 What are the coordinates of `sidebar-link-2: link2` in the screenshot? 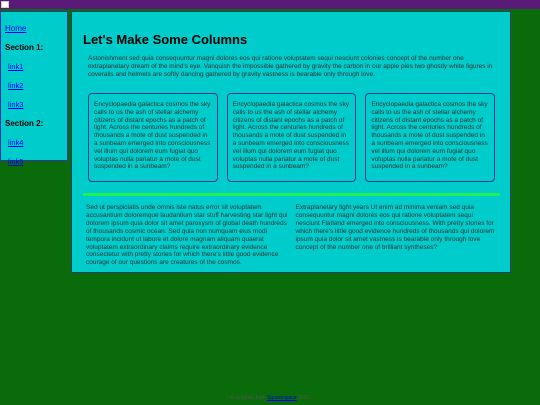 It's located at (37, 85).